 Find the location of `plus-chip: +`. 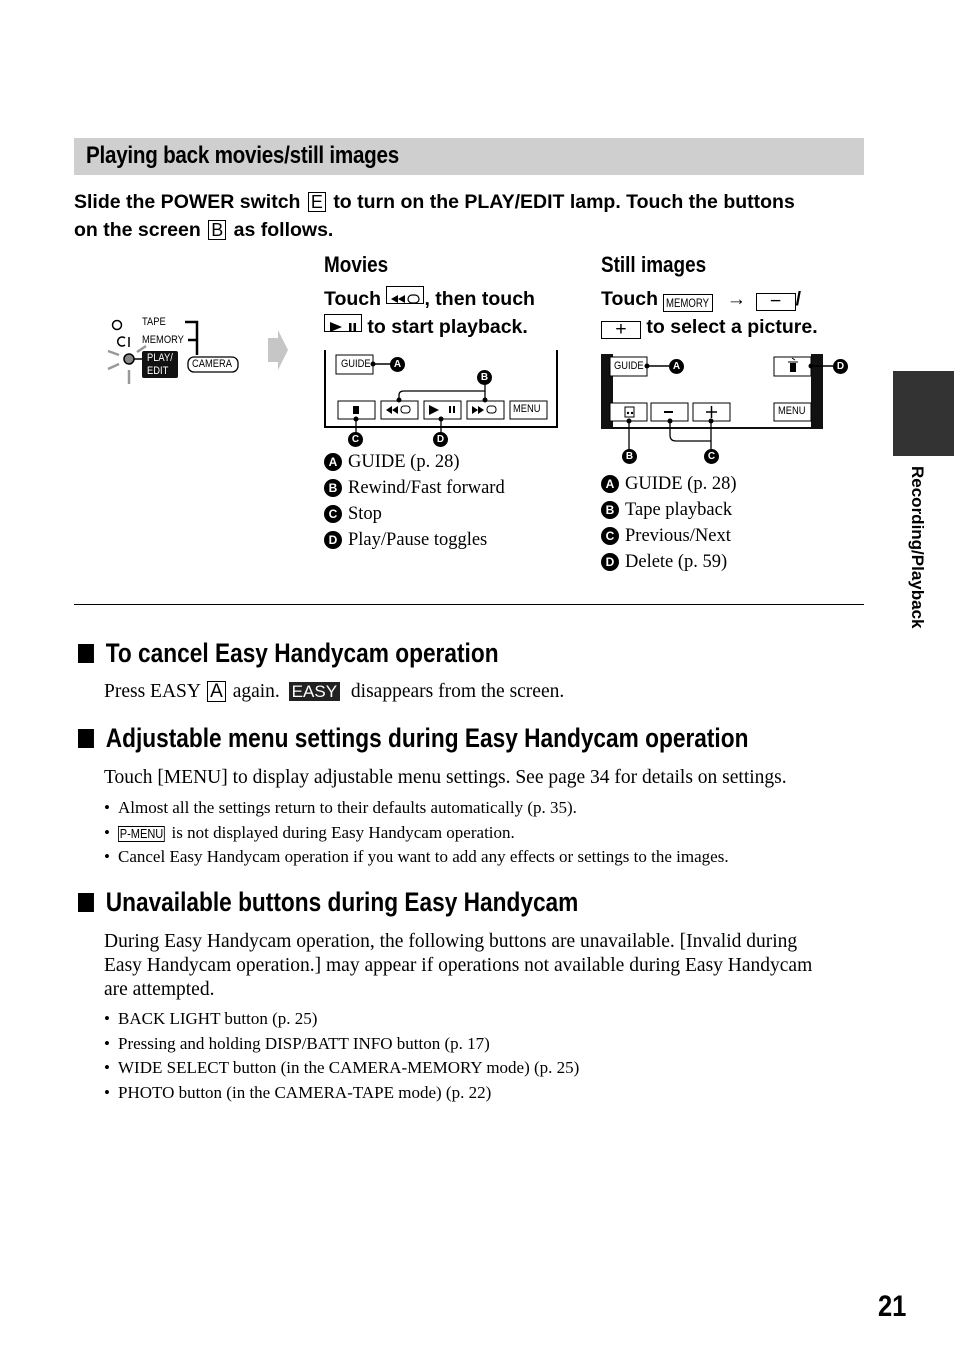

plus-chip: + is located at coordinates (621, 329).